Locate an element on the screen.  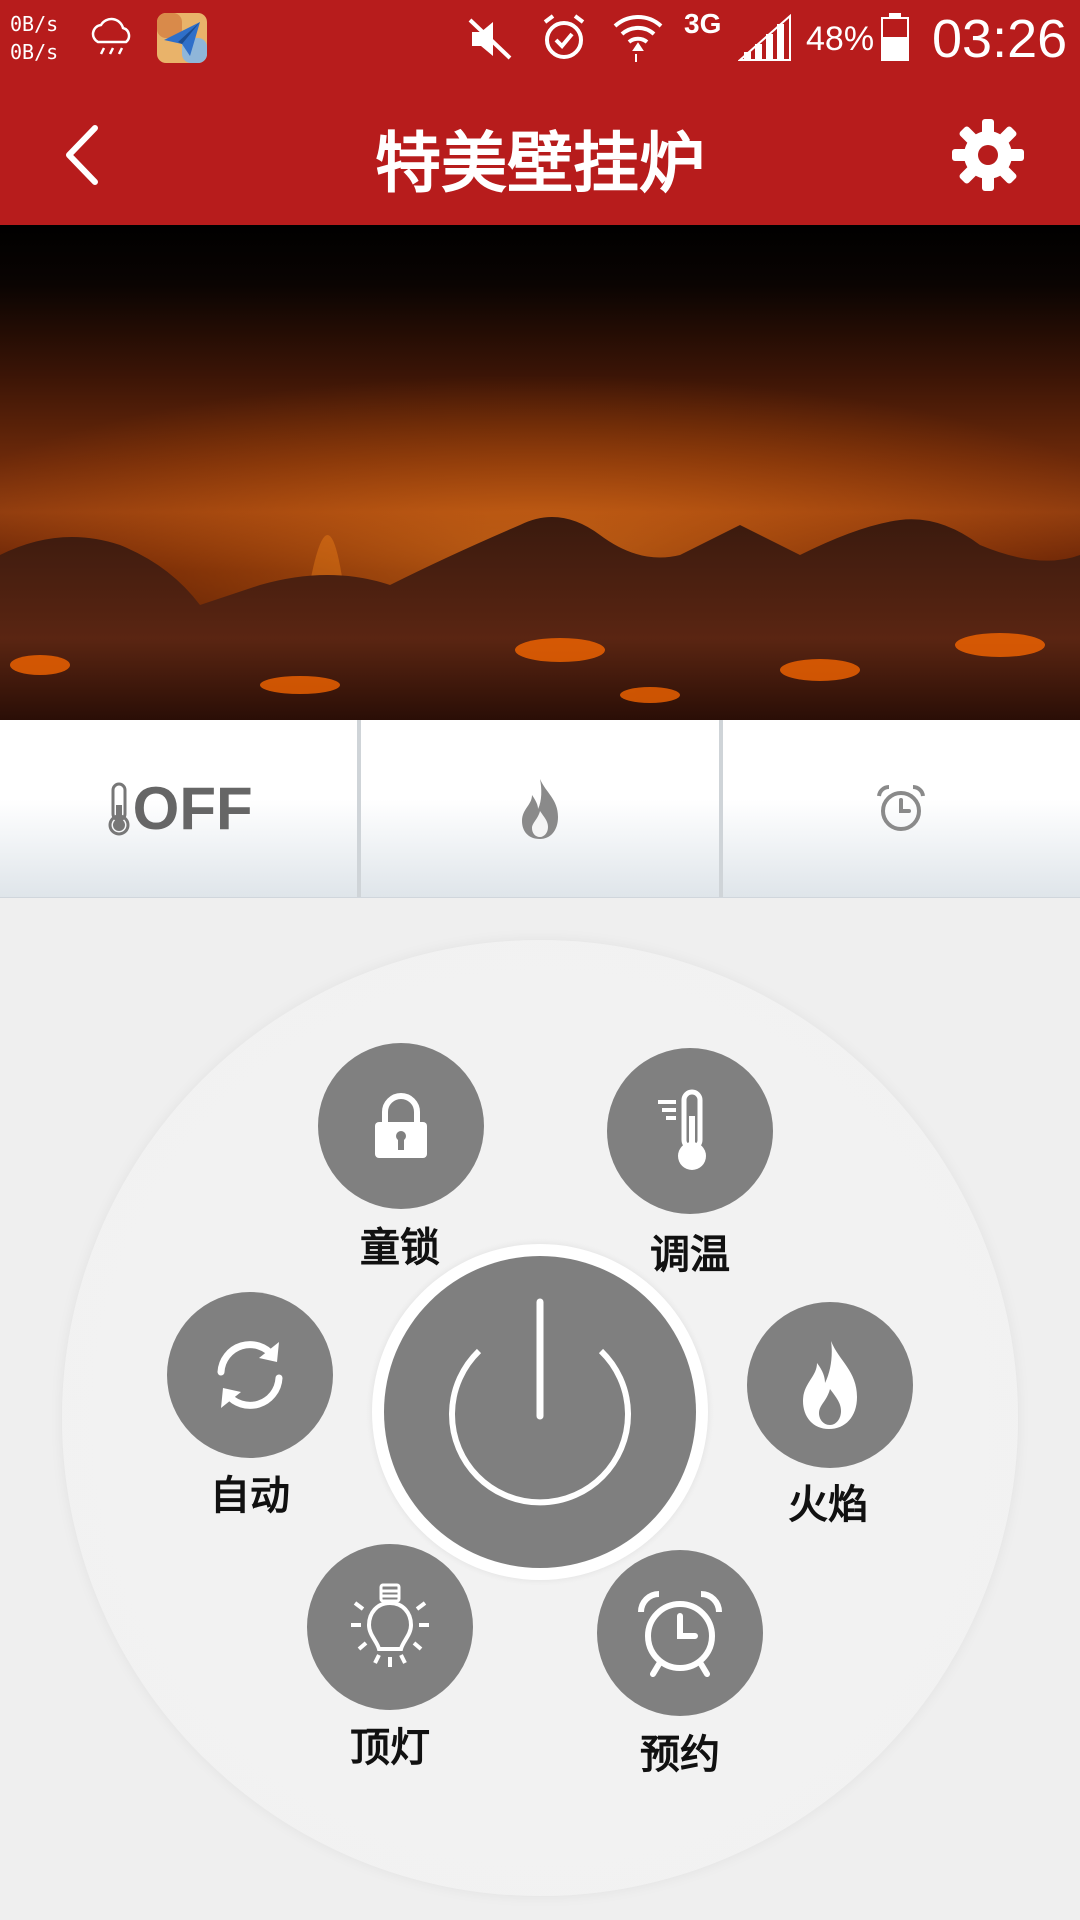
upload-speed: 0B/s is located at coordinates (34, 24).